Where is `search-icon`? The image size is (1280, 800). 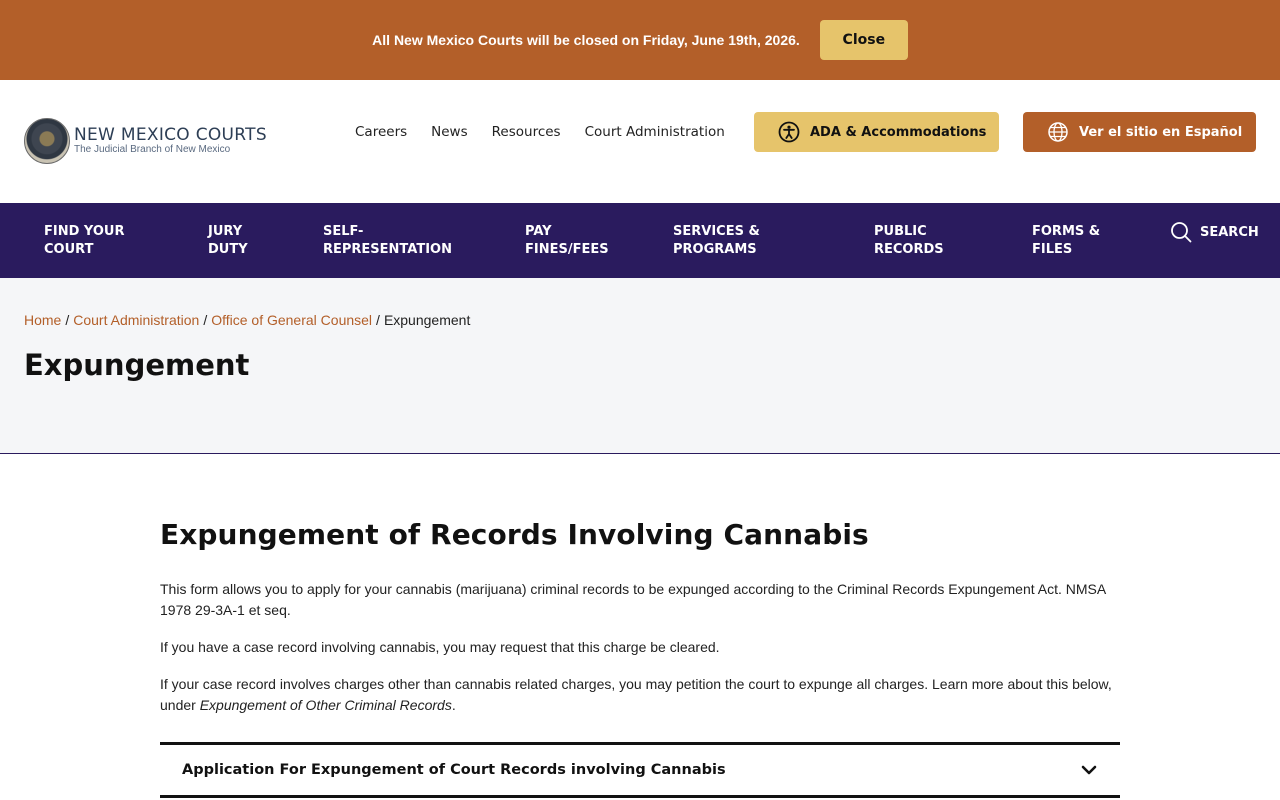
search-icon is located at coordinates (1181, 232).